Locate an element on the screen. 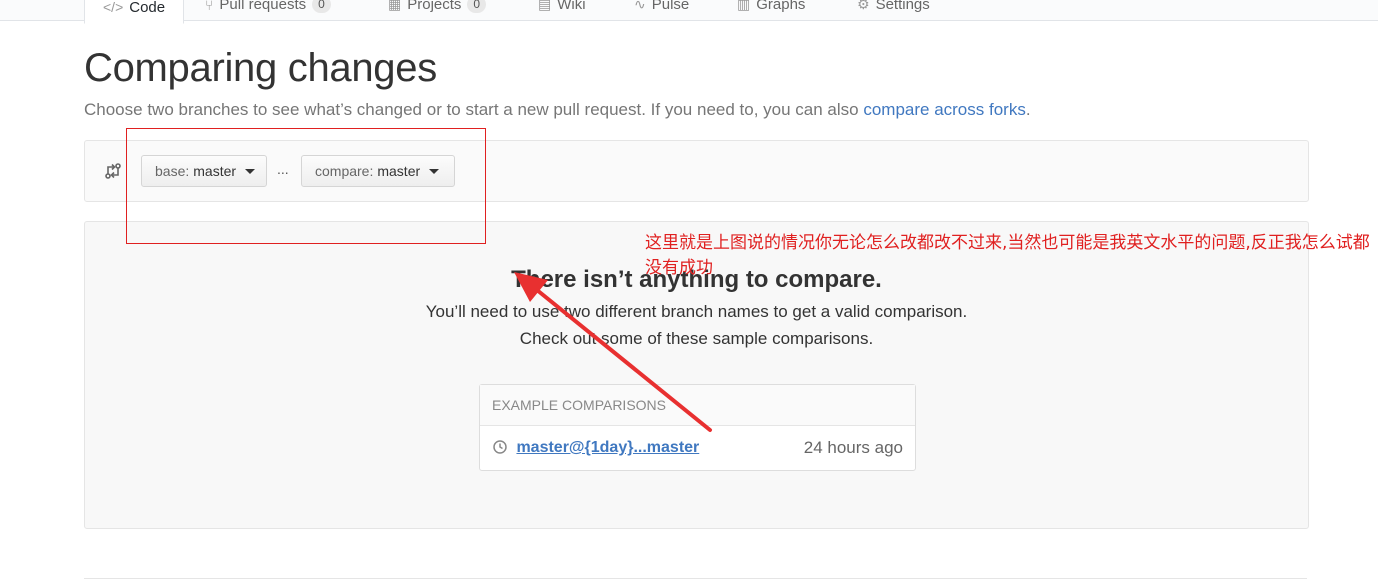 This screenshot has width=1378, height=585. footer-divider is located at coordinates (695, 578).